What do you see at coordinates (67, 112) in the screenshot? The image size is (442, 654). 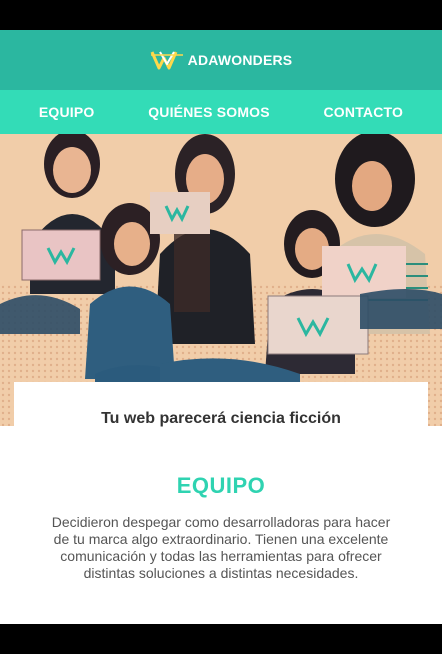 I see `nav-link-equipo: EQUIPO` at bounding box center [67, 112].